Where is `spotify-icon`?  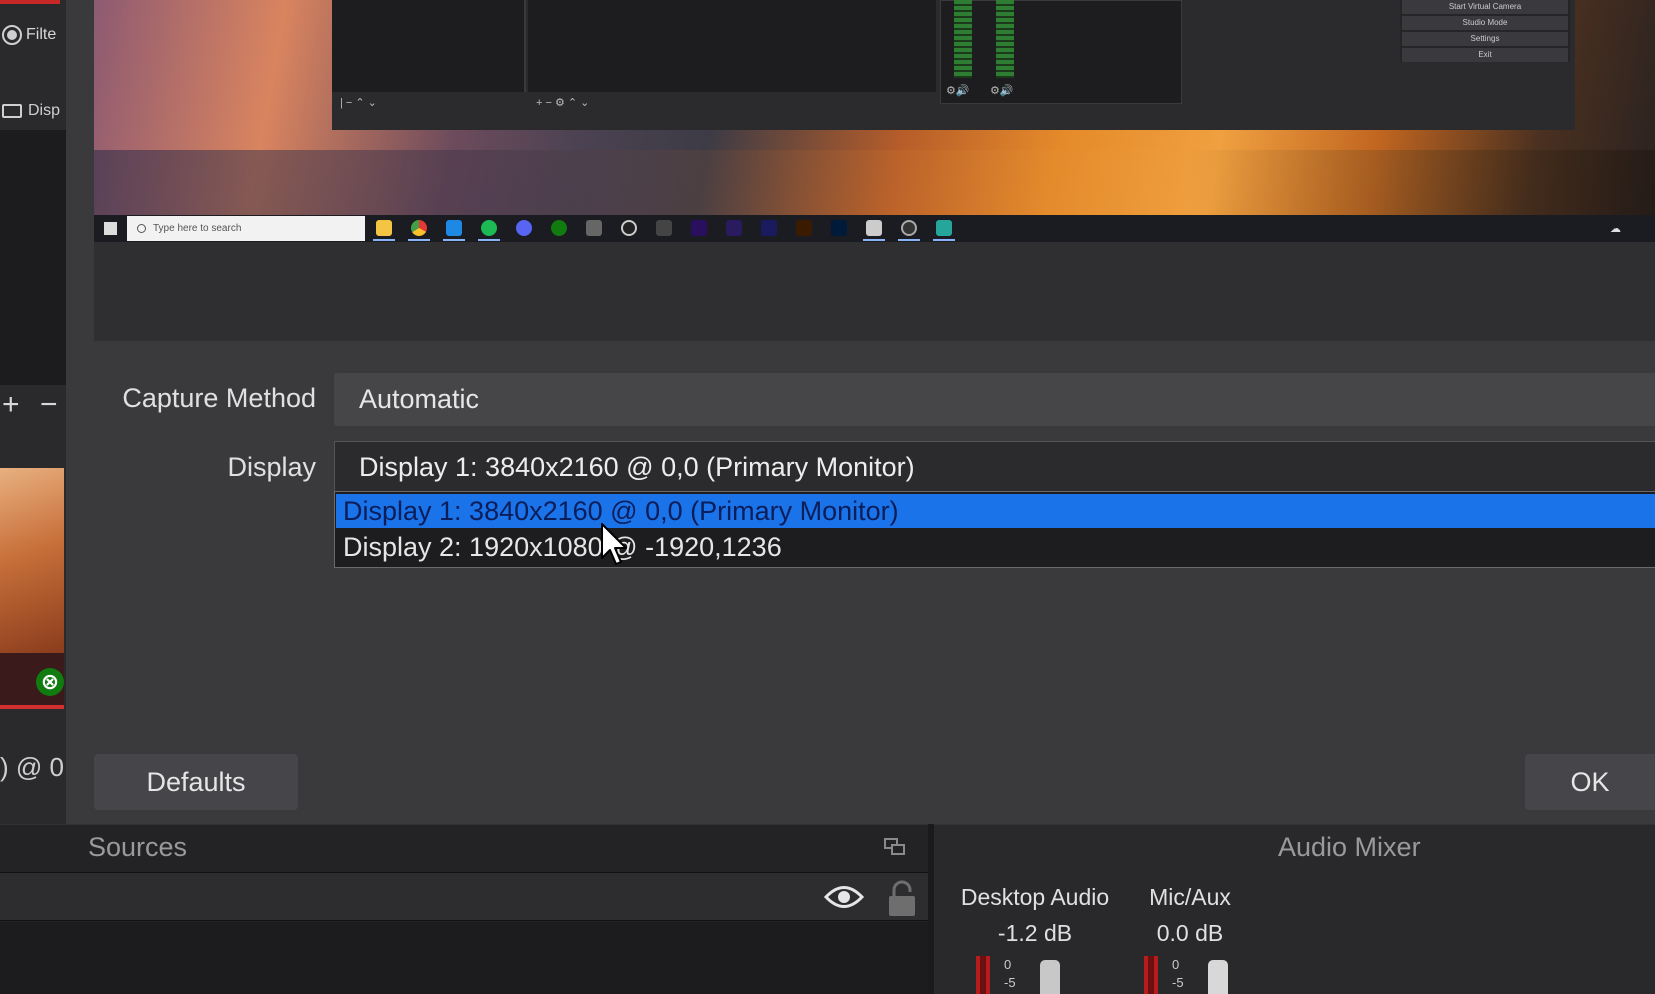
spotify-icon is located at coordinates (489, 228).